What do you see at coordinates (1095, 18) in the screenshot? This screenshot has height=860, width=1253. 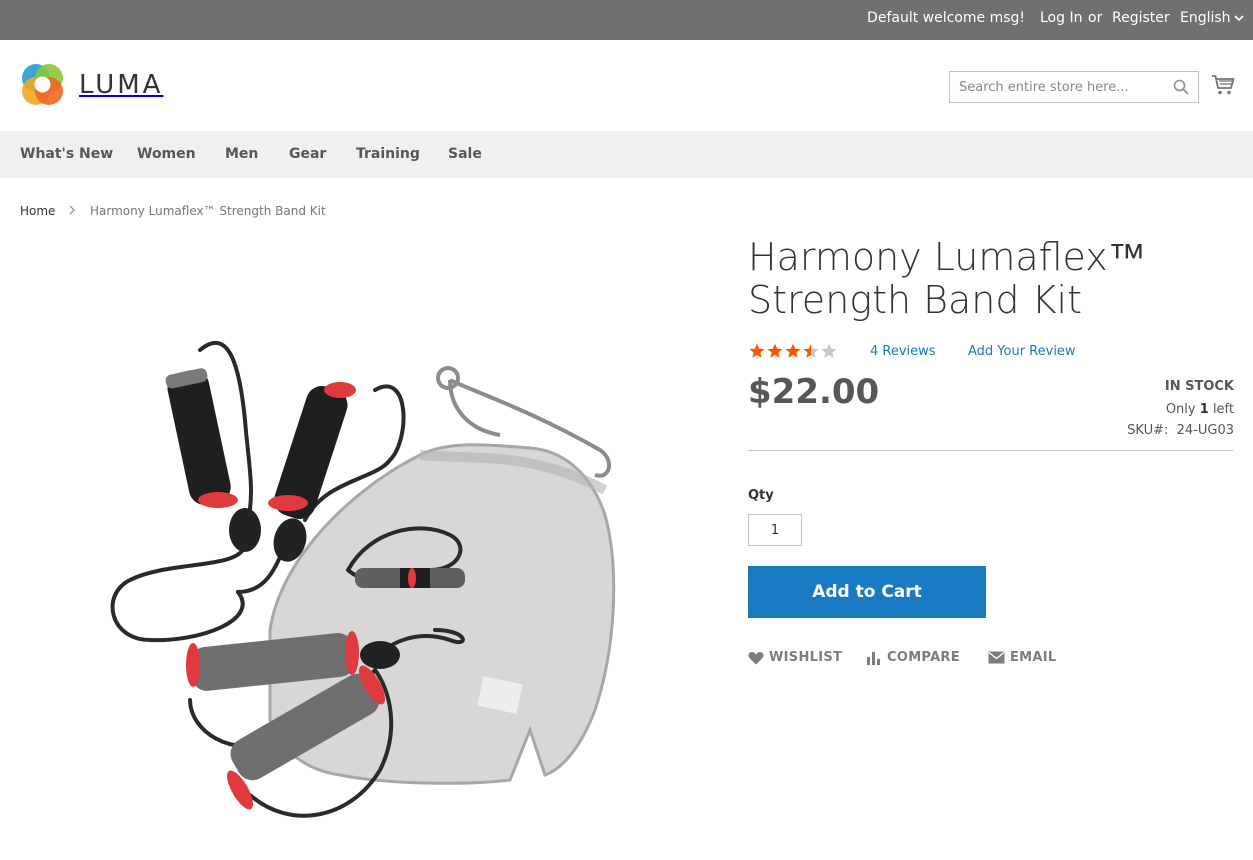 I see `or-text: or` at bounding box center [1095, 18].